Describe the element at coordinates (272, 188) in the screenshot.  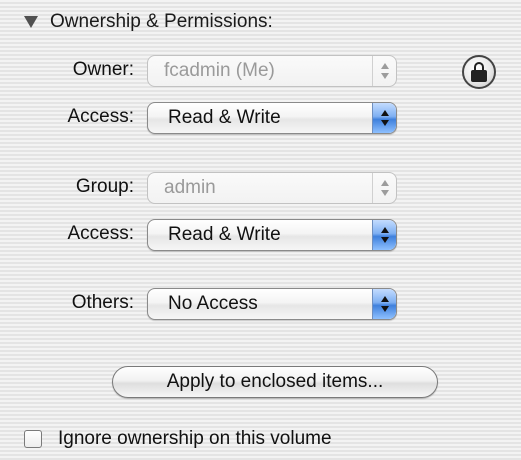
I see `group-popup: admin` at that location.